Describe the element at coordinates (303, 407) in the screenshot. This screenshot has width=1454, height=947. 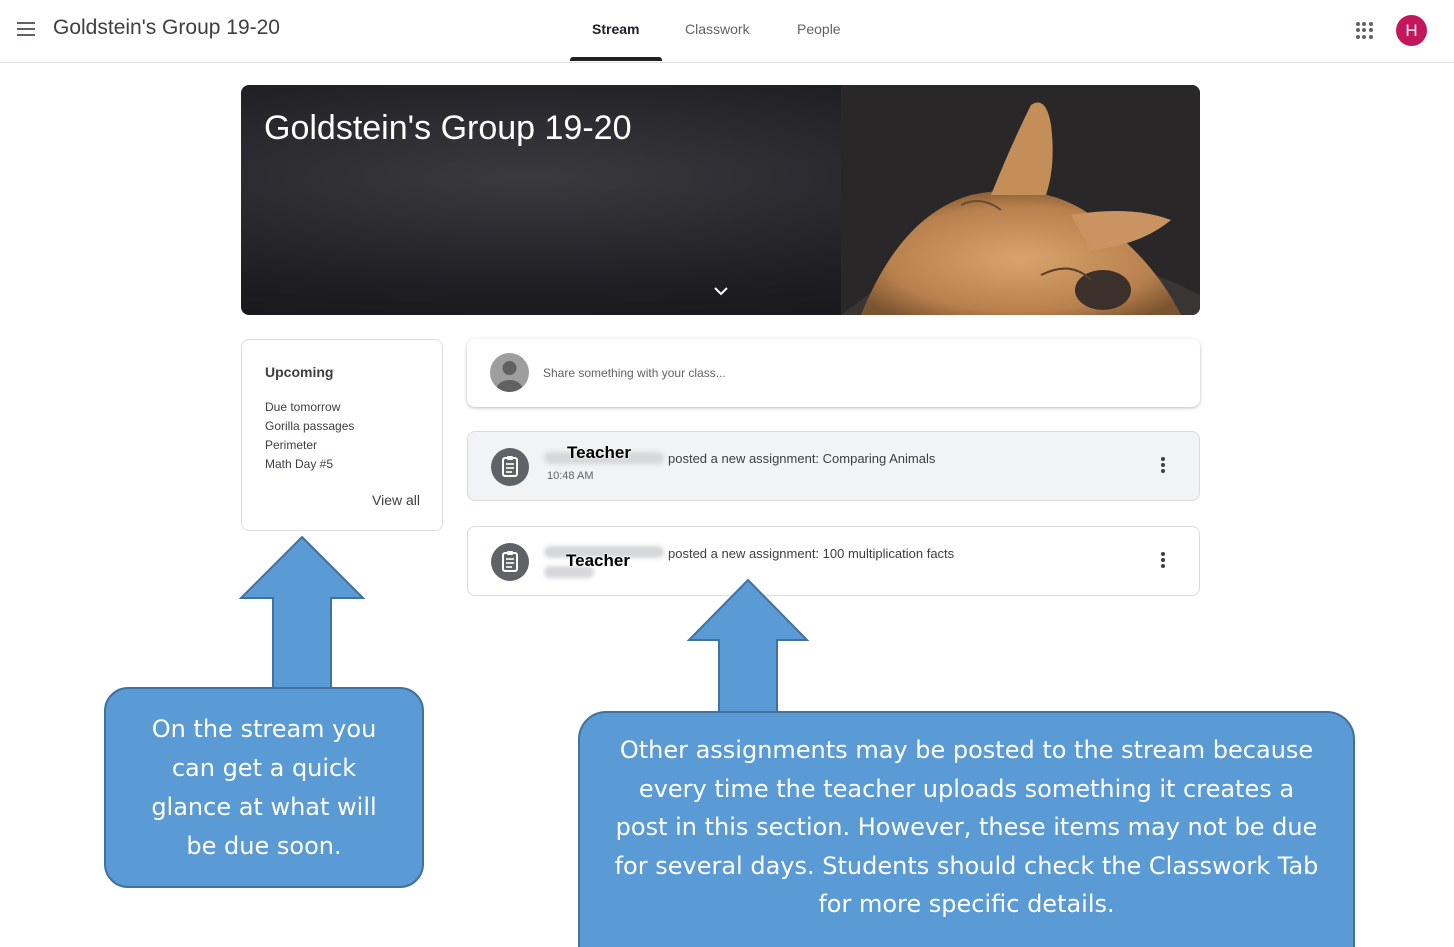
I see `upcoming-due-label: Due tomorrow` at that location.